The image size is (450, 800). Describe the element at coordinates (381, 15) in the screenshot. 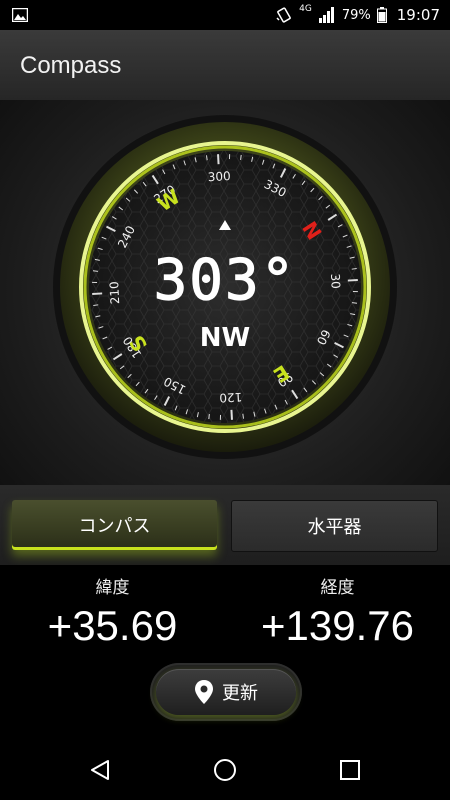

I see `battery-icon` at that location.